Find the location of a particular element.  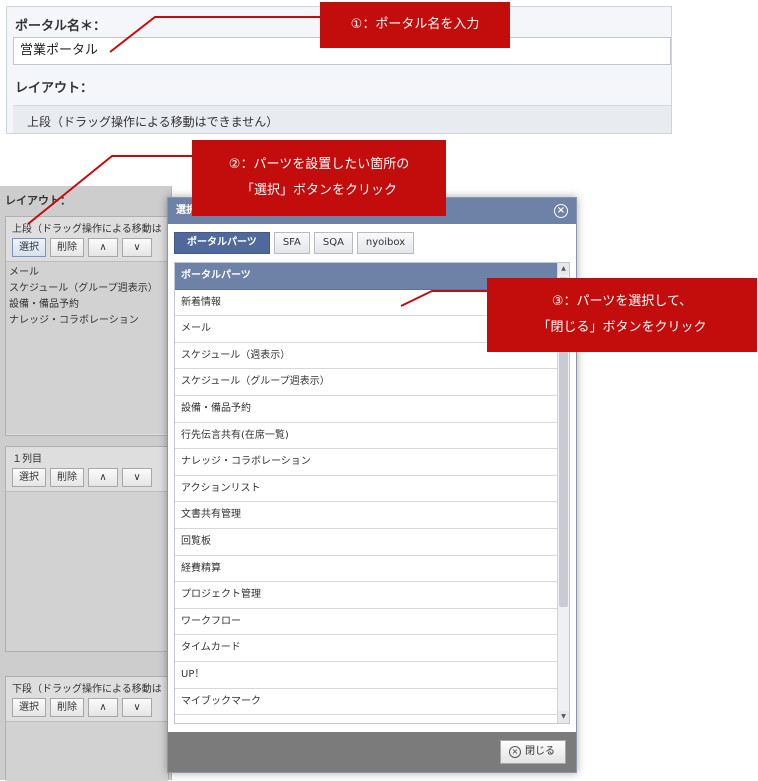

callout-step2-line1: ②：パーツを設置したい箇所の is located at coordinates (319, 164).